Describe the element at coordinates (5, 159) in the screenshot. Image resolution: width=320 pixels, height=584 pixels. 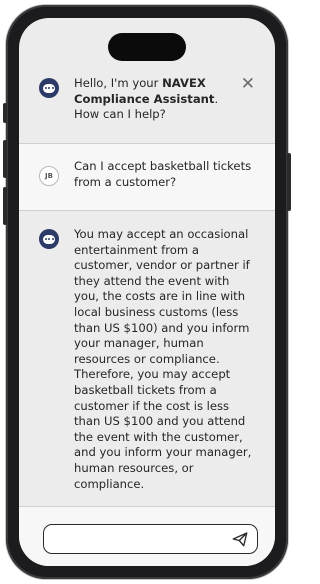
I see `phone-volume-up` at that location.